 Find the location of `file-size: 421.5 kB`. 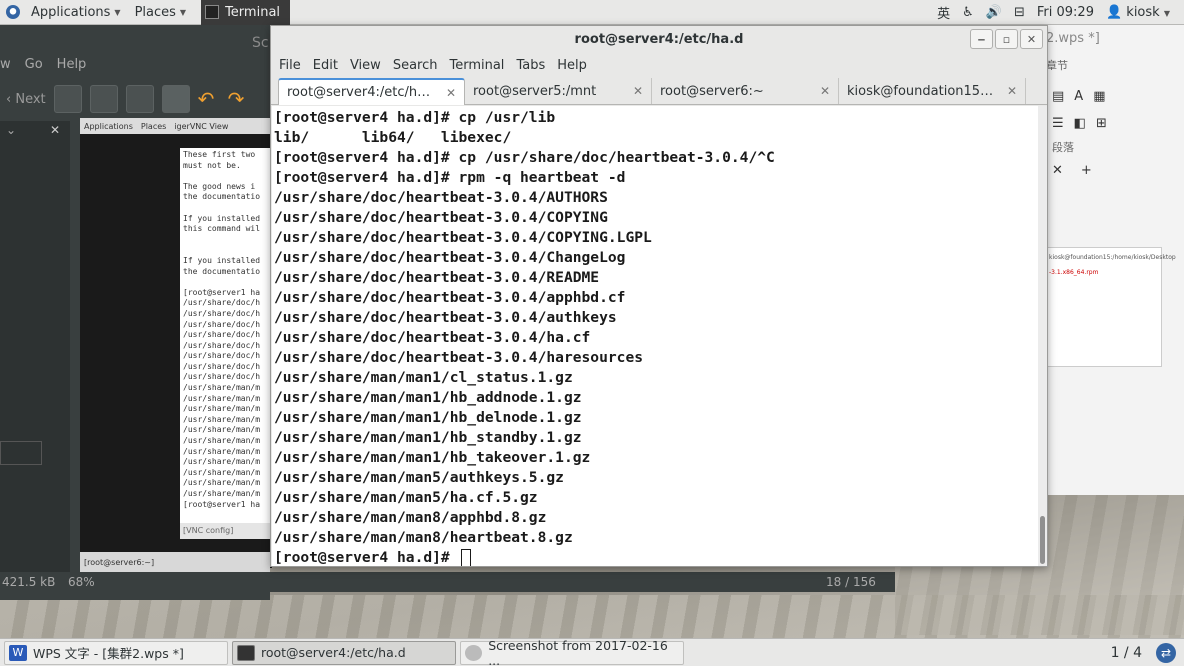

file-size: 421.5 kB is located at coordinates (29, 582).